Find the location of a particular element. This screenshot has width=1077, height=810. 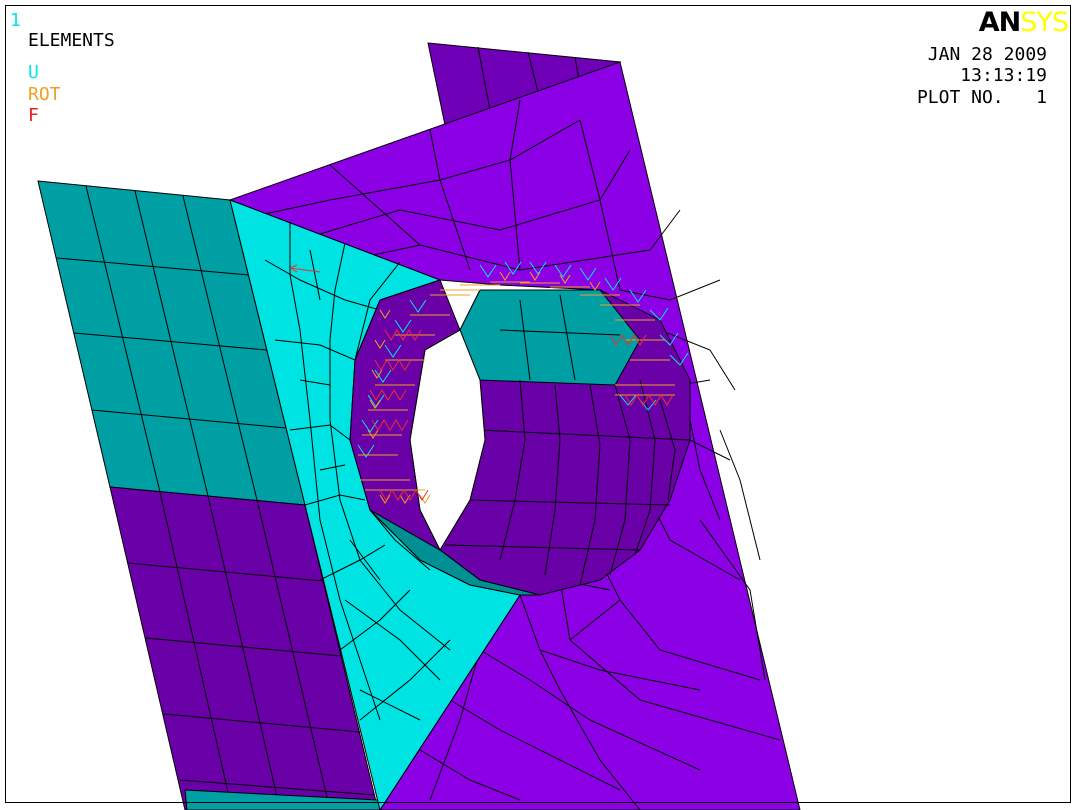

legend-item-rot: ROT is located at coordinates (44, 94).